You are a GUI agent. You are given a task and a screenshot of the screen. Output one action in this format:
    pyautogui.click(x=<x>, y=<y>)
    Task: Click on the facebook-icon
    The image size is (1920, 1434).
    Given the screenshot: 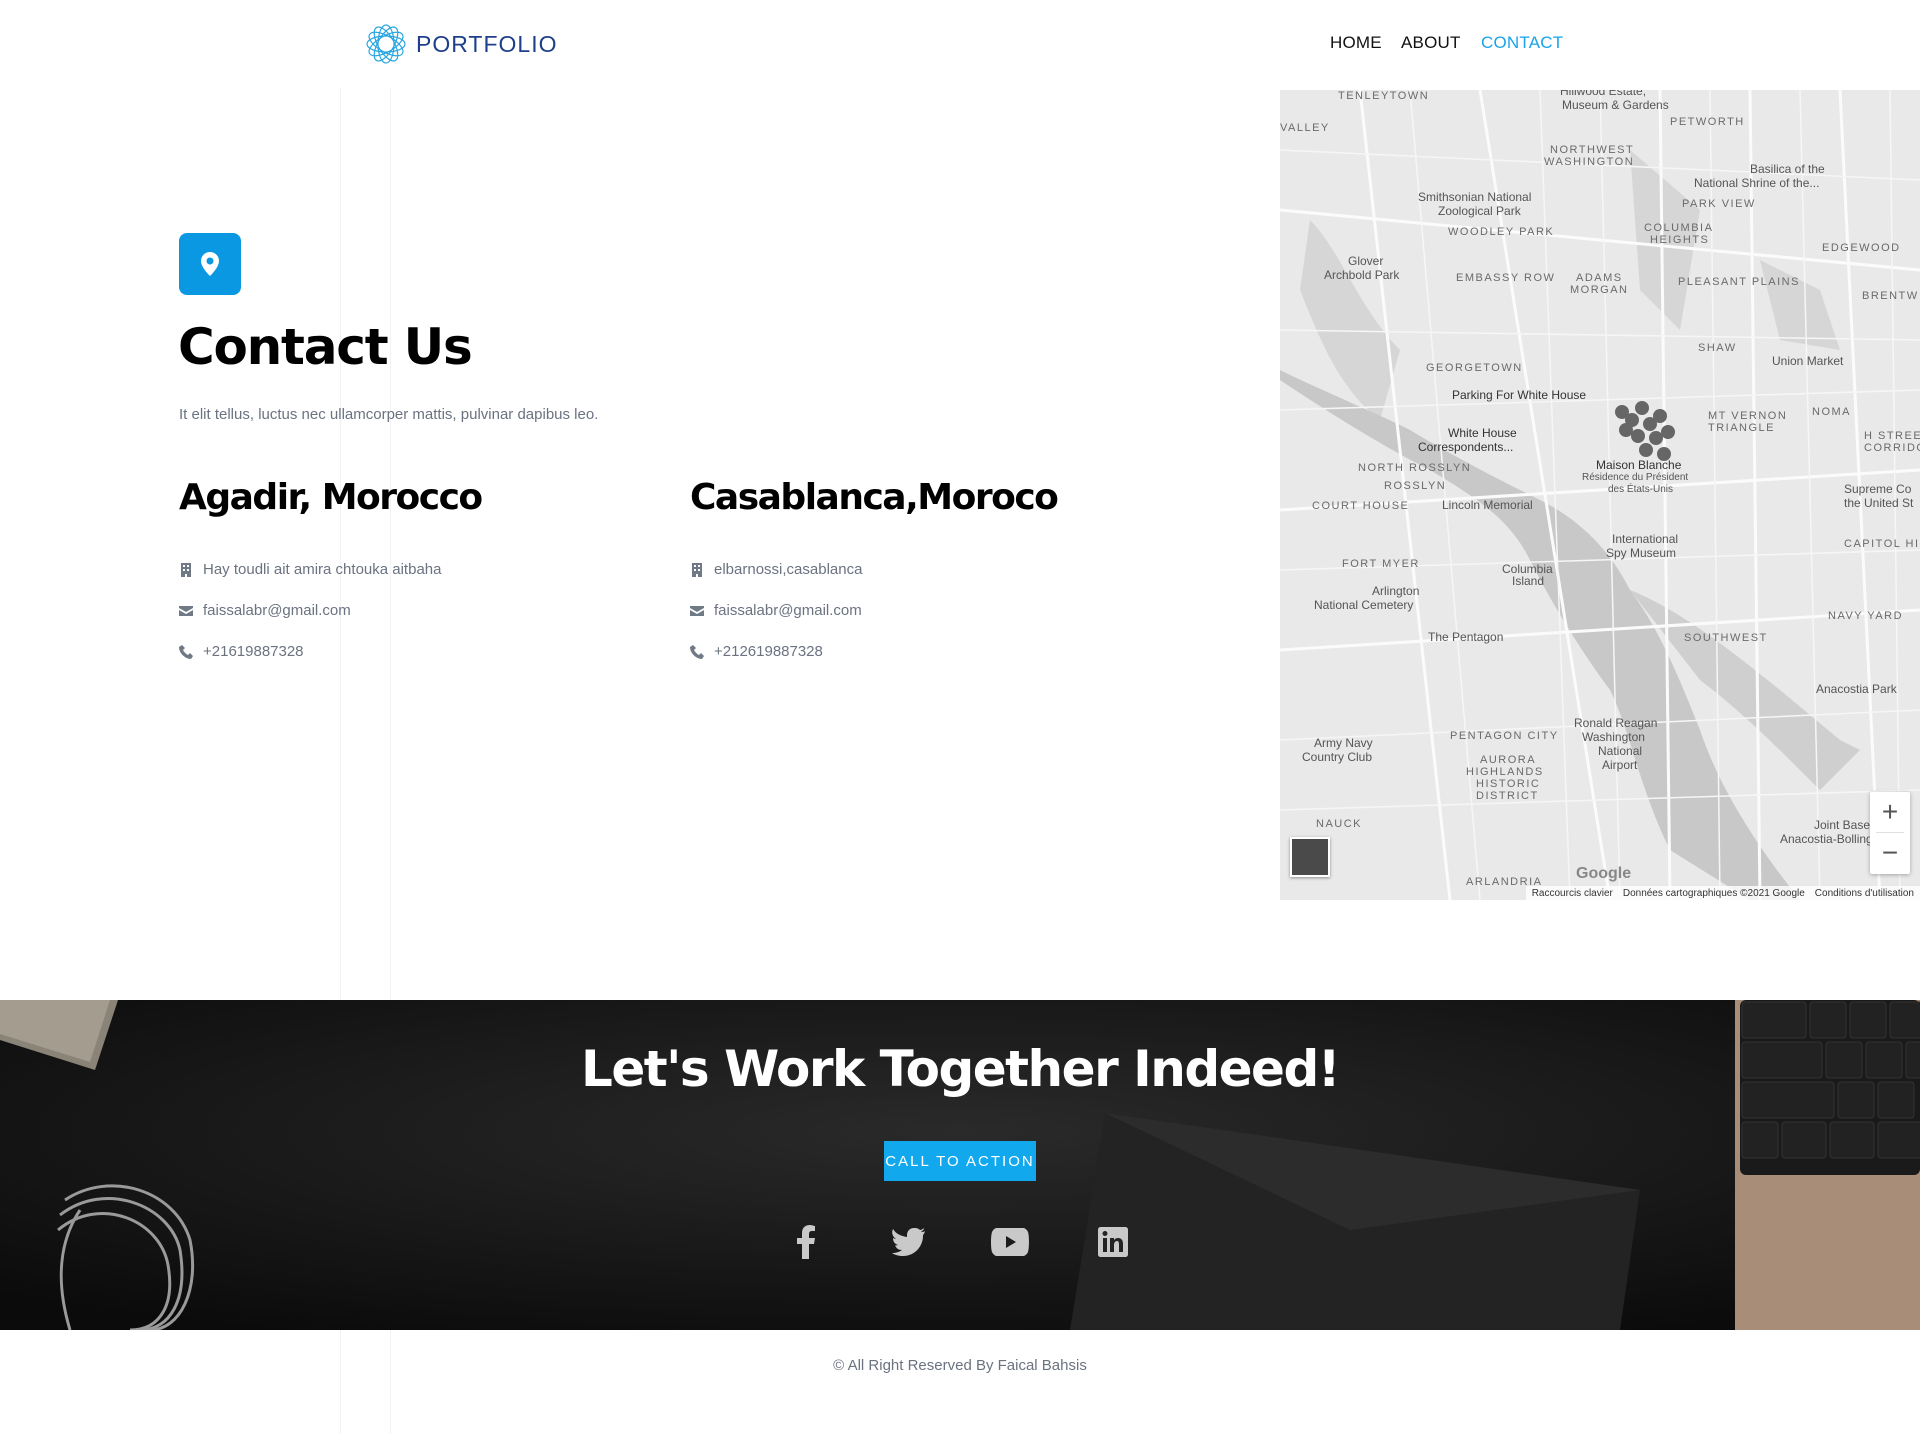 What is the action you would take?
    pyautogui.click(x=806, y=1242)
    